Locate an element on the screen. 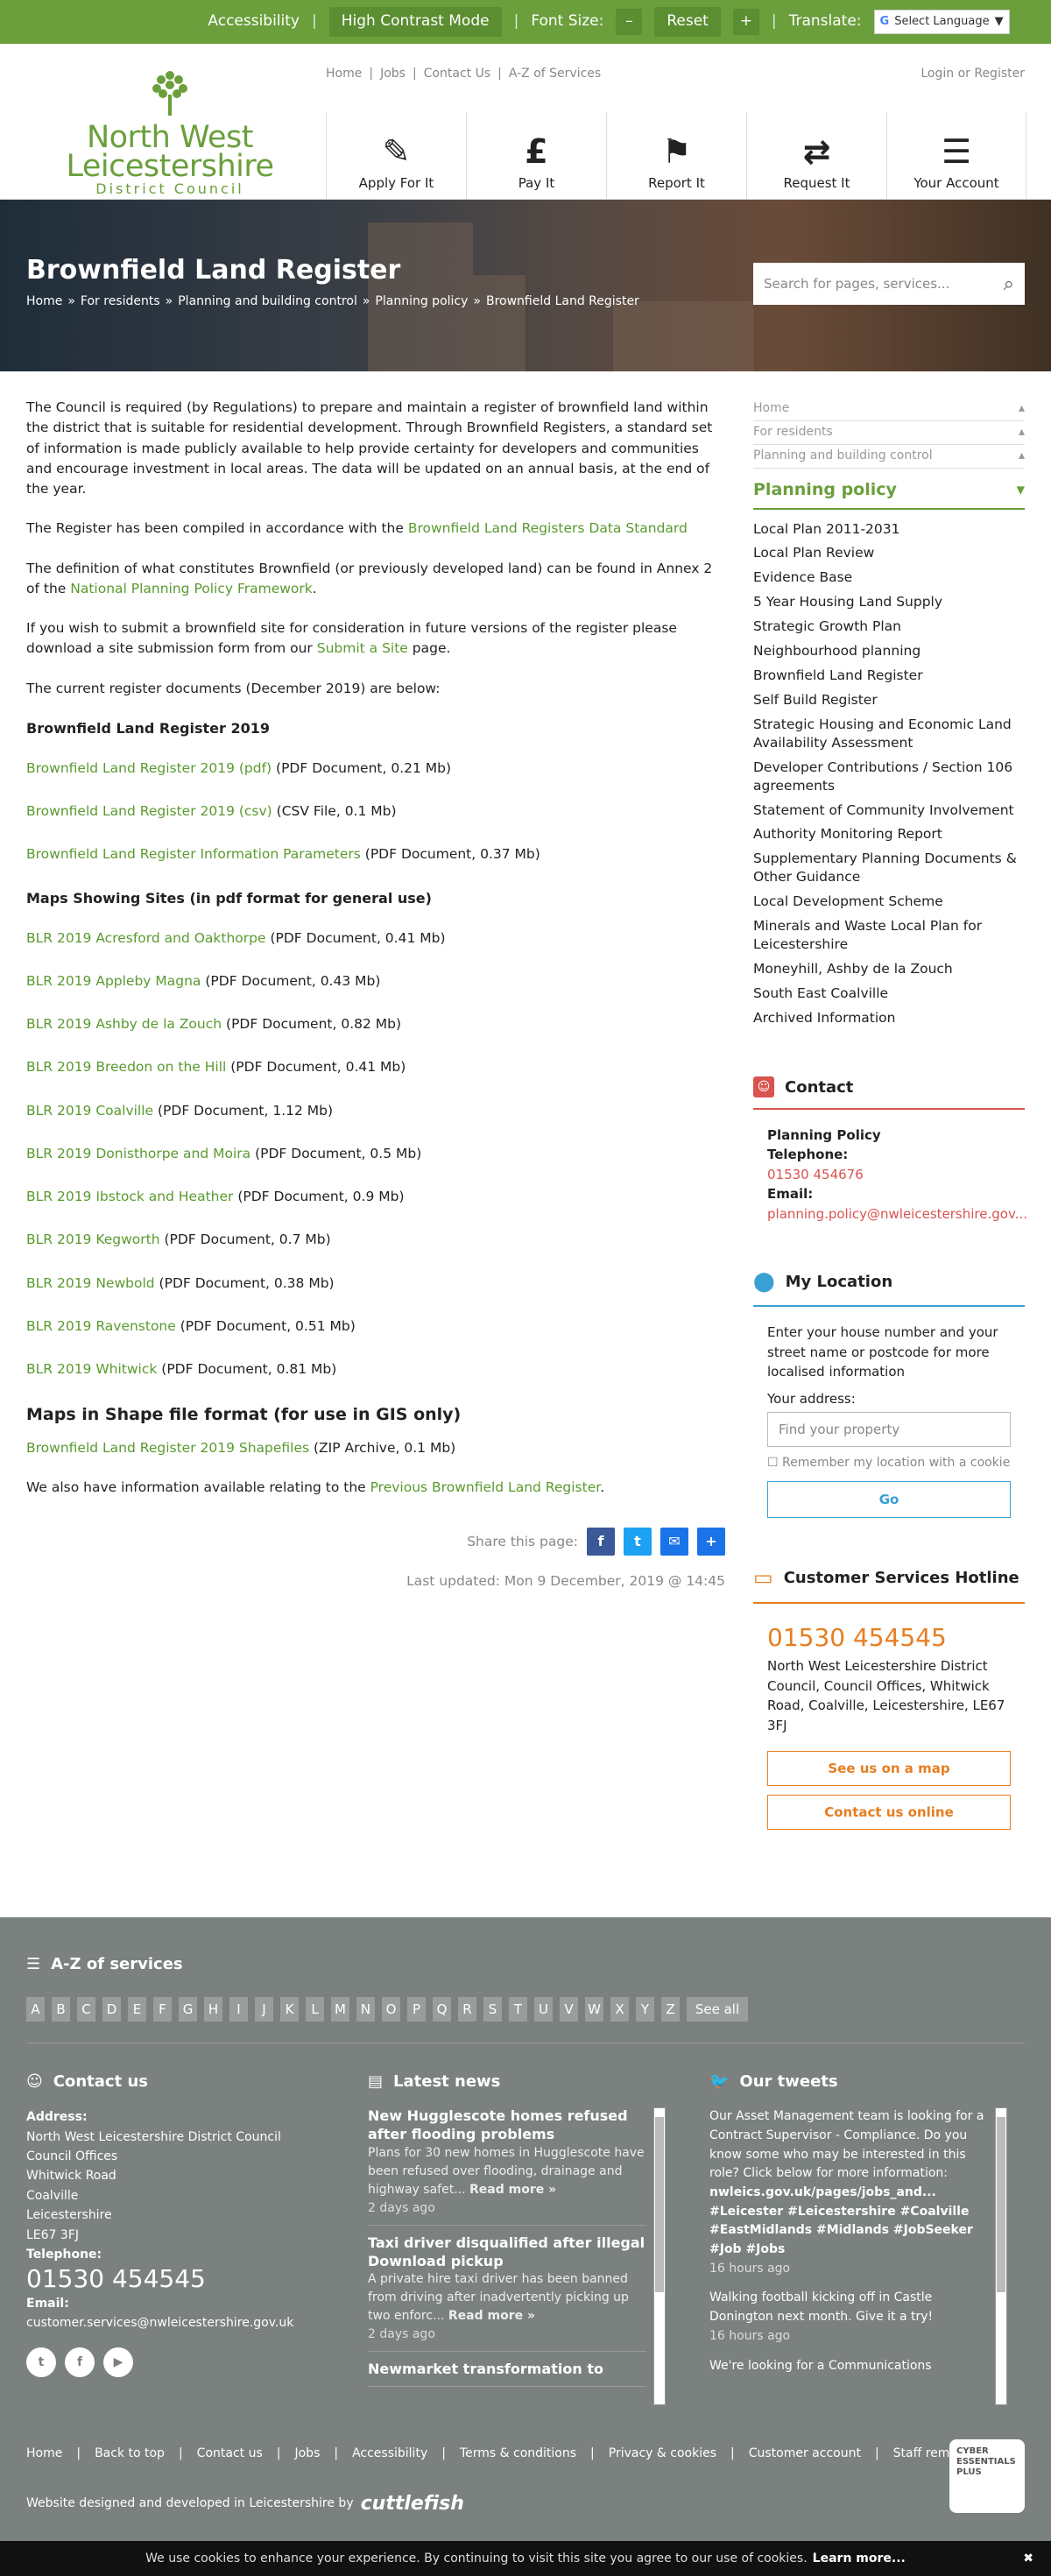  news-scrollbar is located at coordinates (660, 2256).